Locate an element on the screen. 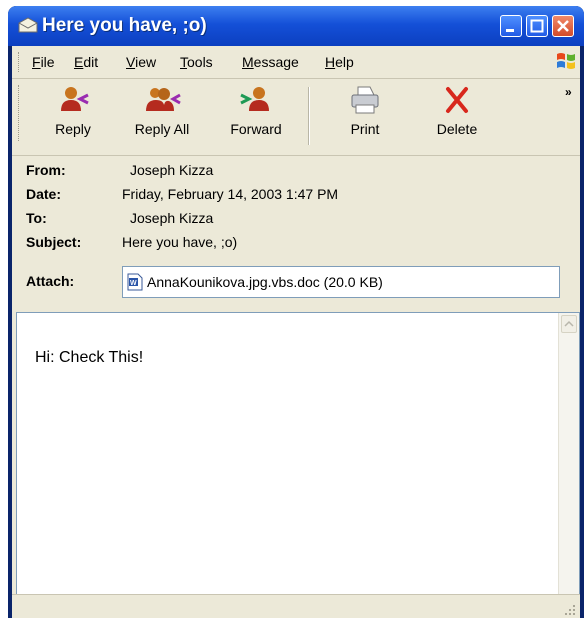 The image size is (588, 621). maximize-icon is located at coordinates (537, 26).